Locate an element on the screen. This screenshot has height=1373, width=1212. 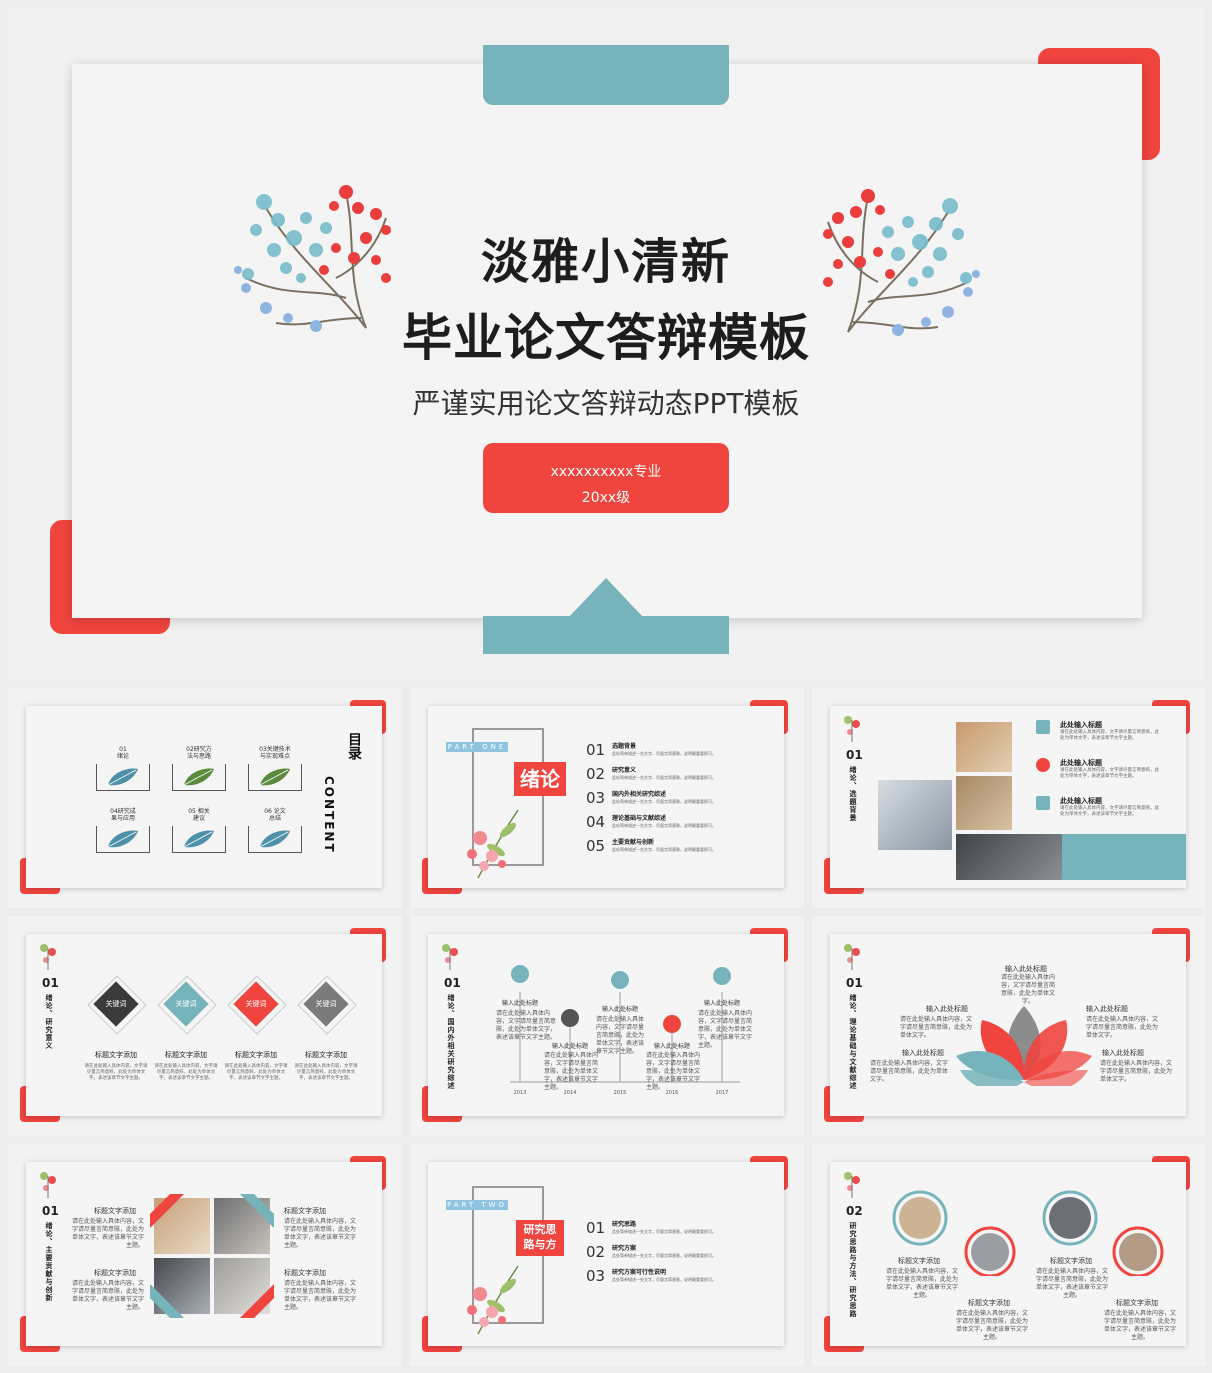
list-item: 04 理论基础与文献综述 此处简单描述一些文字，尽量言简意赅，说明最重要即可。 is located at coordinates (681, 826).